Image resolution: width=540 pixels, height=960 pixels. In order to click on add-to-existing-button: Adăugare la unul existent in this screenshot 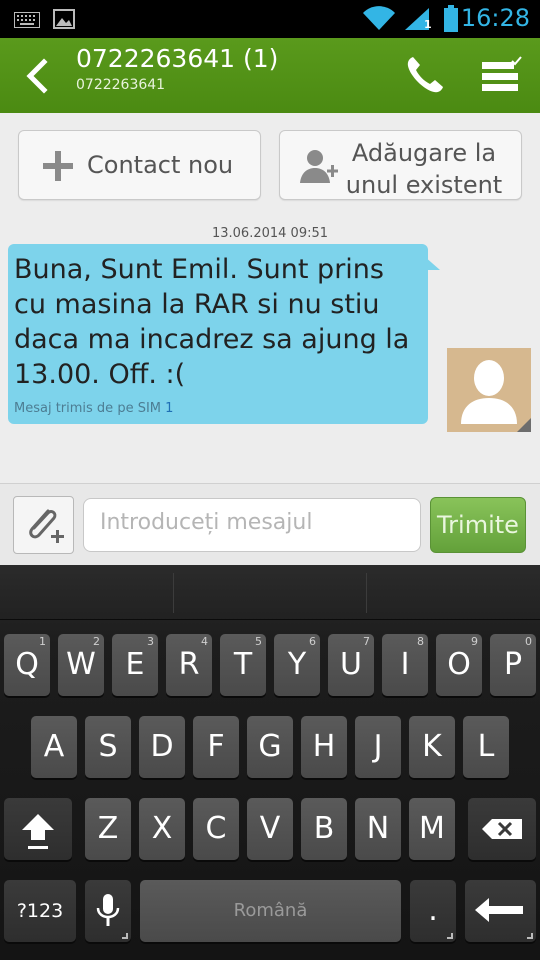, I will do `click(400, 165)`.